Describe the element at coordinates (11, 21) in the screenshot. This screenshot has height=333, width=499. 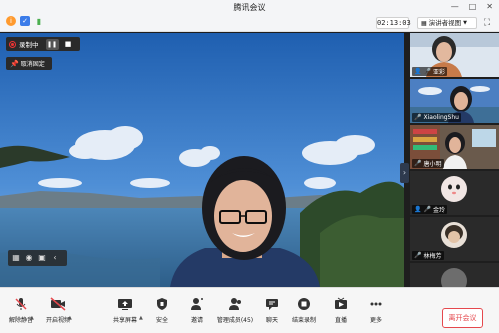
I see `info-icon: i` at that location.